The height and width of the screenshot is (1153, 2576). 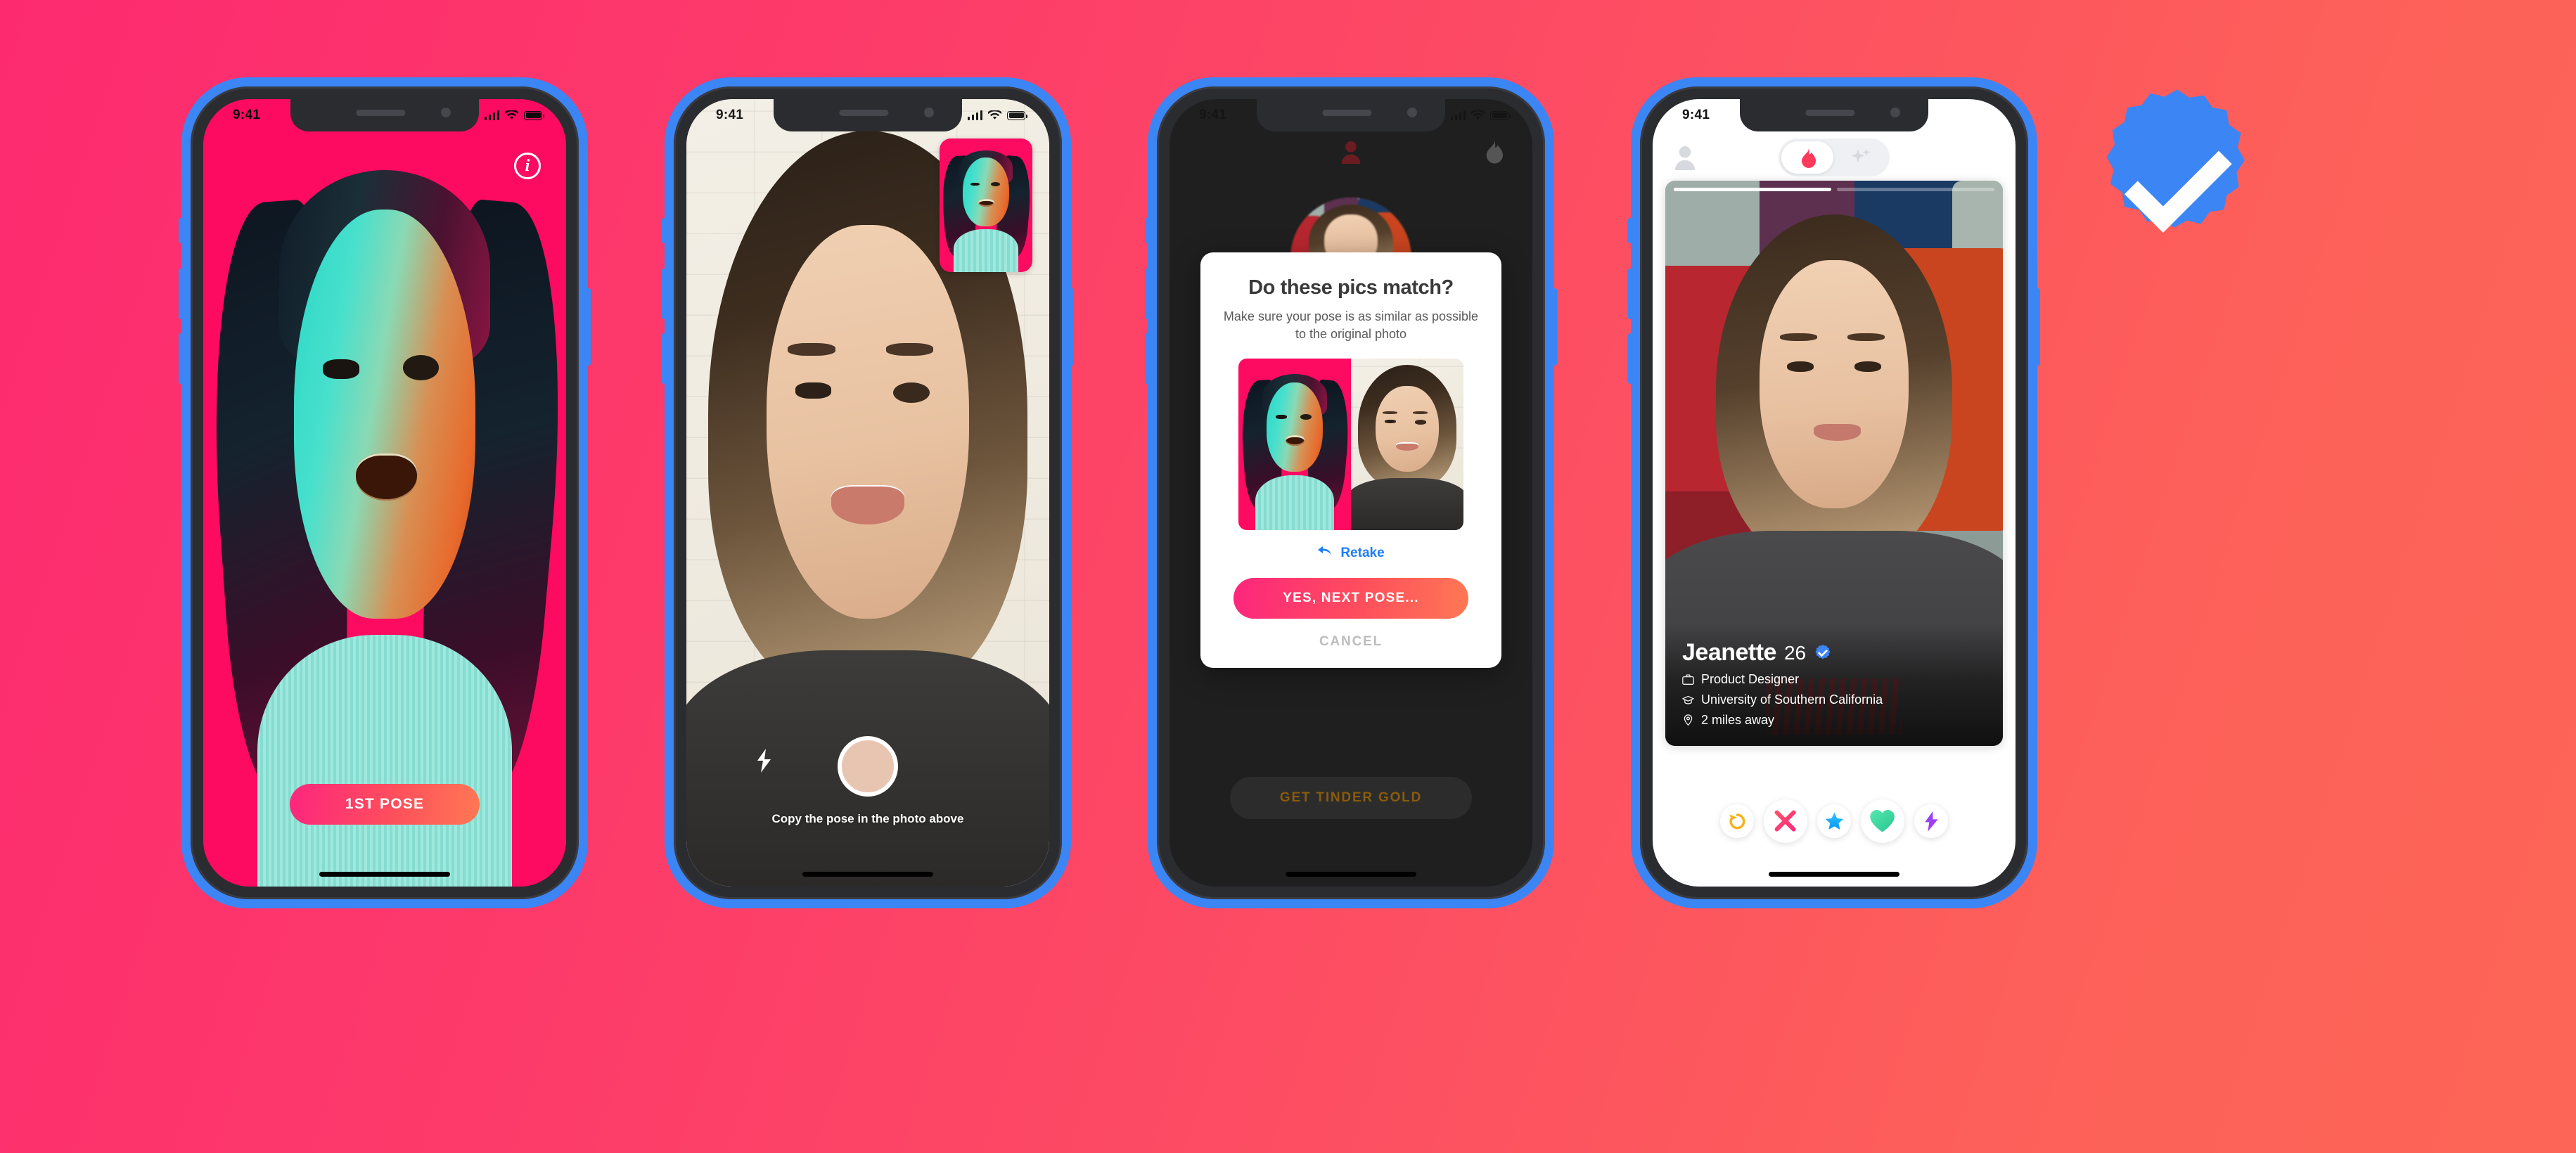 I want to click on phone-bezel: 9:41 i 1ST POSE, so click(x=385, y=492).